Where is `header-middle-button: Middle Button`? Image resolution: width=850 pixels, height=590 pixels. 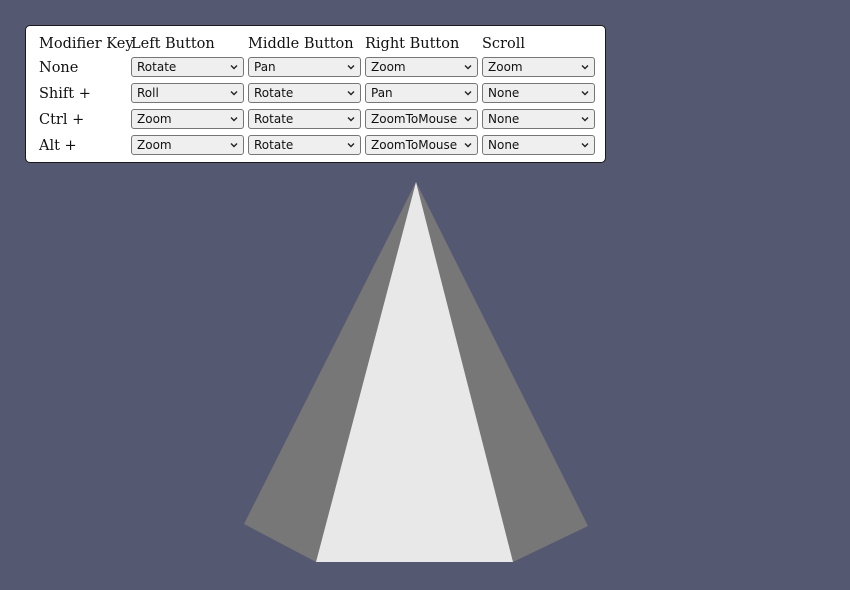 header-middle-button: Middle Button is located at coordinates (301, 44).